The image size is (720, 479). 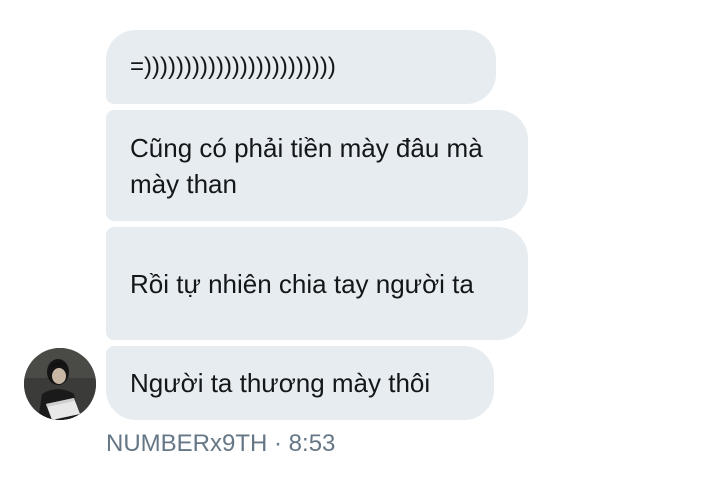 What do you see at coordinates (302, 283) in the screenshot?
I see `message-text: Rồi tự nhiên chia tay người ta` at bounding box center [302, 283].